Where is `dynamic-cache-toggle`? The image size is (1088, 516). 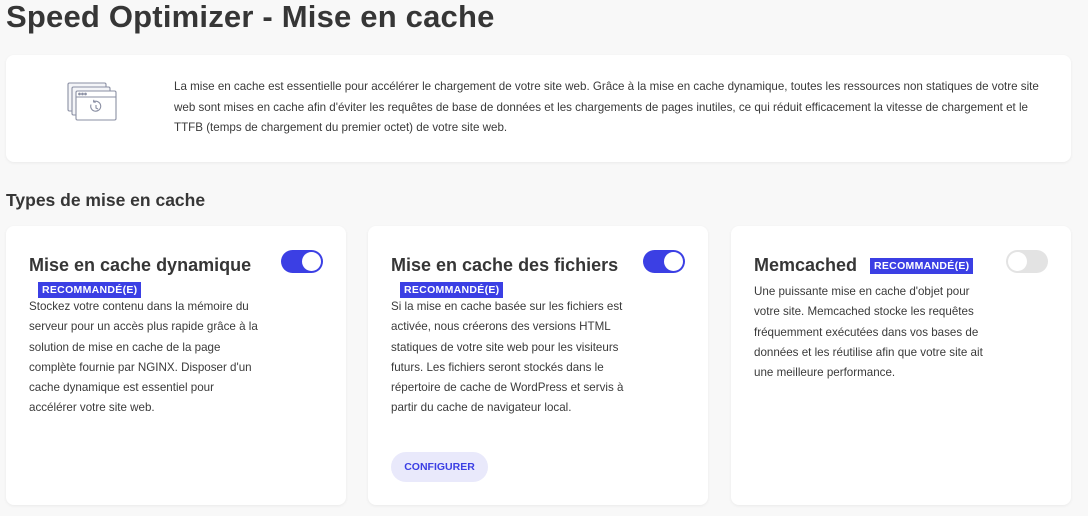
dynamic-cache-toggle is located at coordinates (302, 261).